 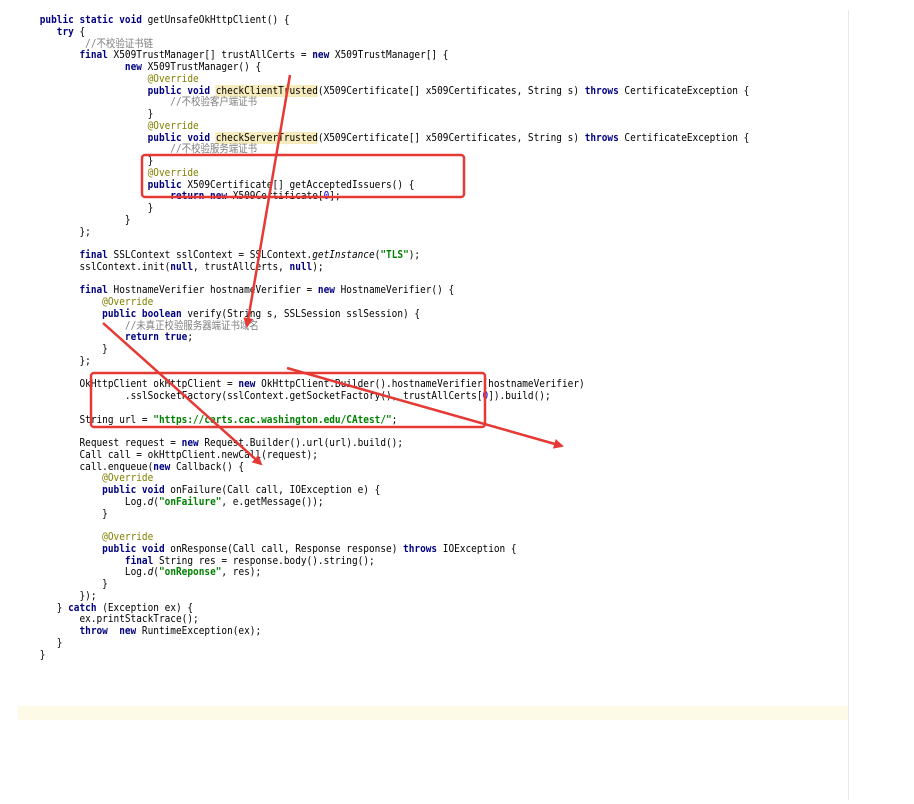 I want to click on arrow-verifier-to-builder, so click(x=425, y=407).